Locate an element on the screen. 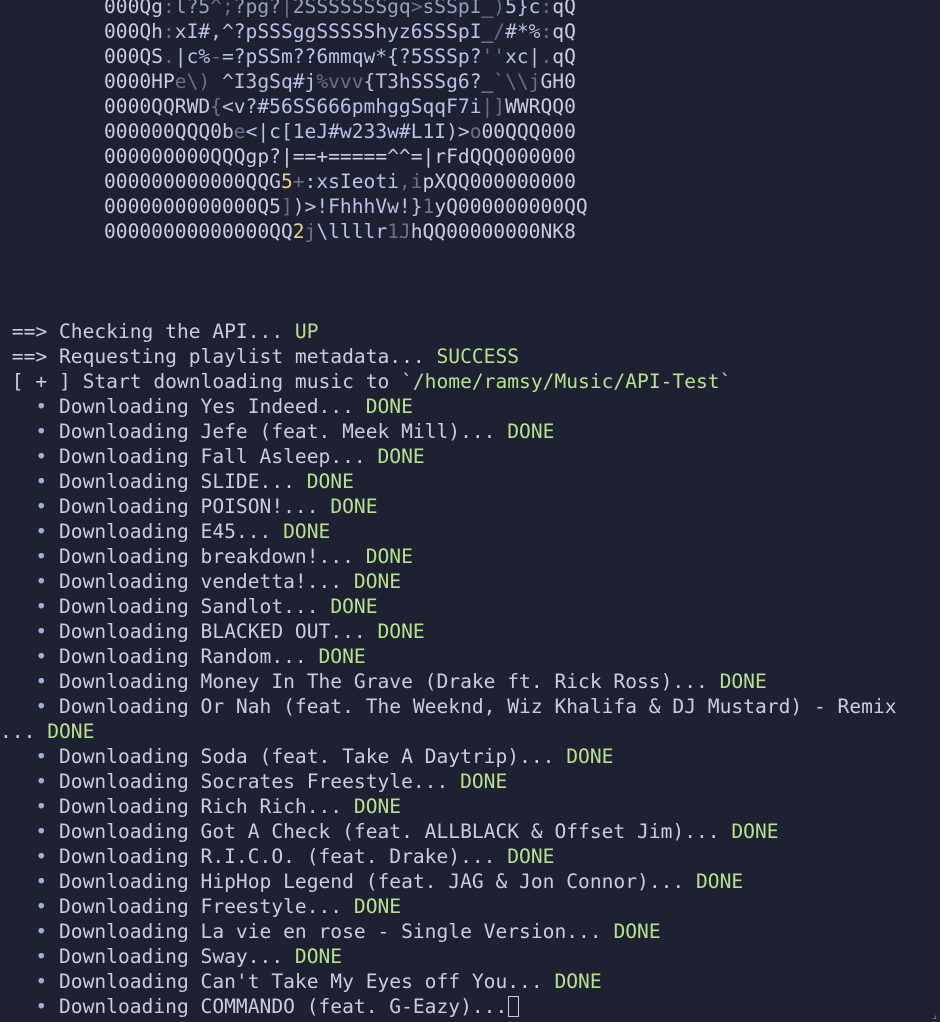 This screenshot has width=940, height=1022. ascii-art-segment: %vvv is located at coordinates (340, 81).